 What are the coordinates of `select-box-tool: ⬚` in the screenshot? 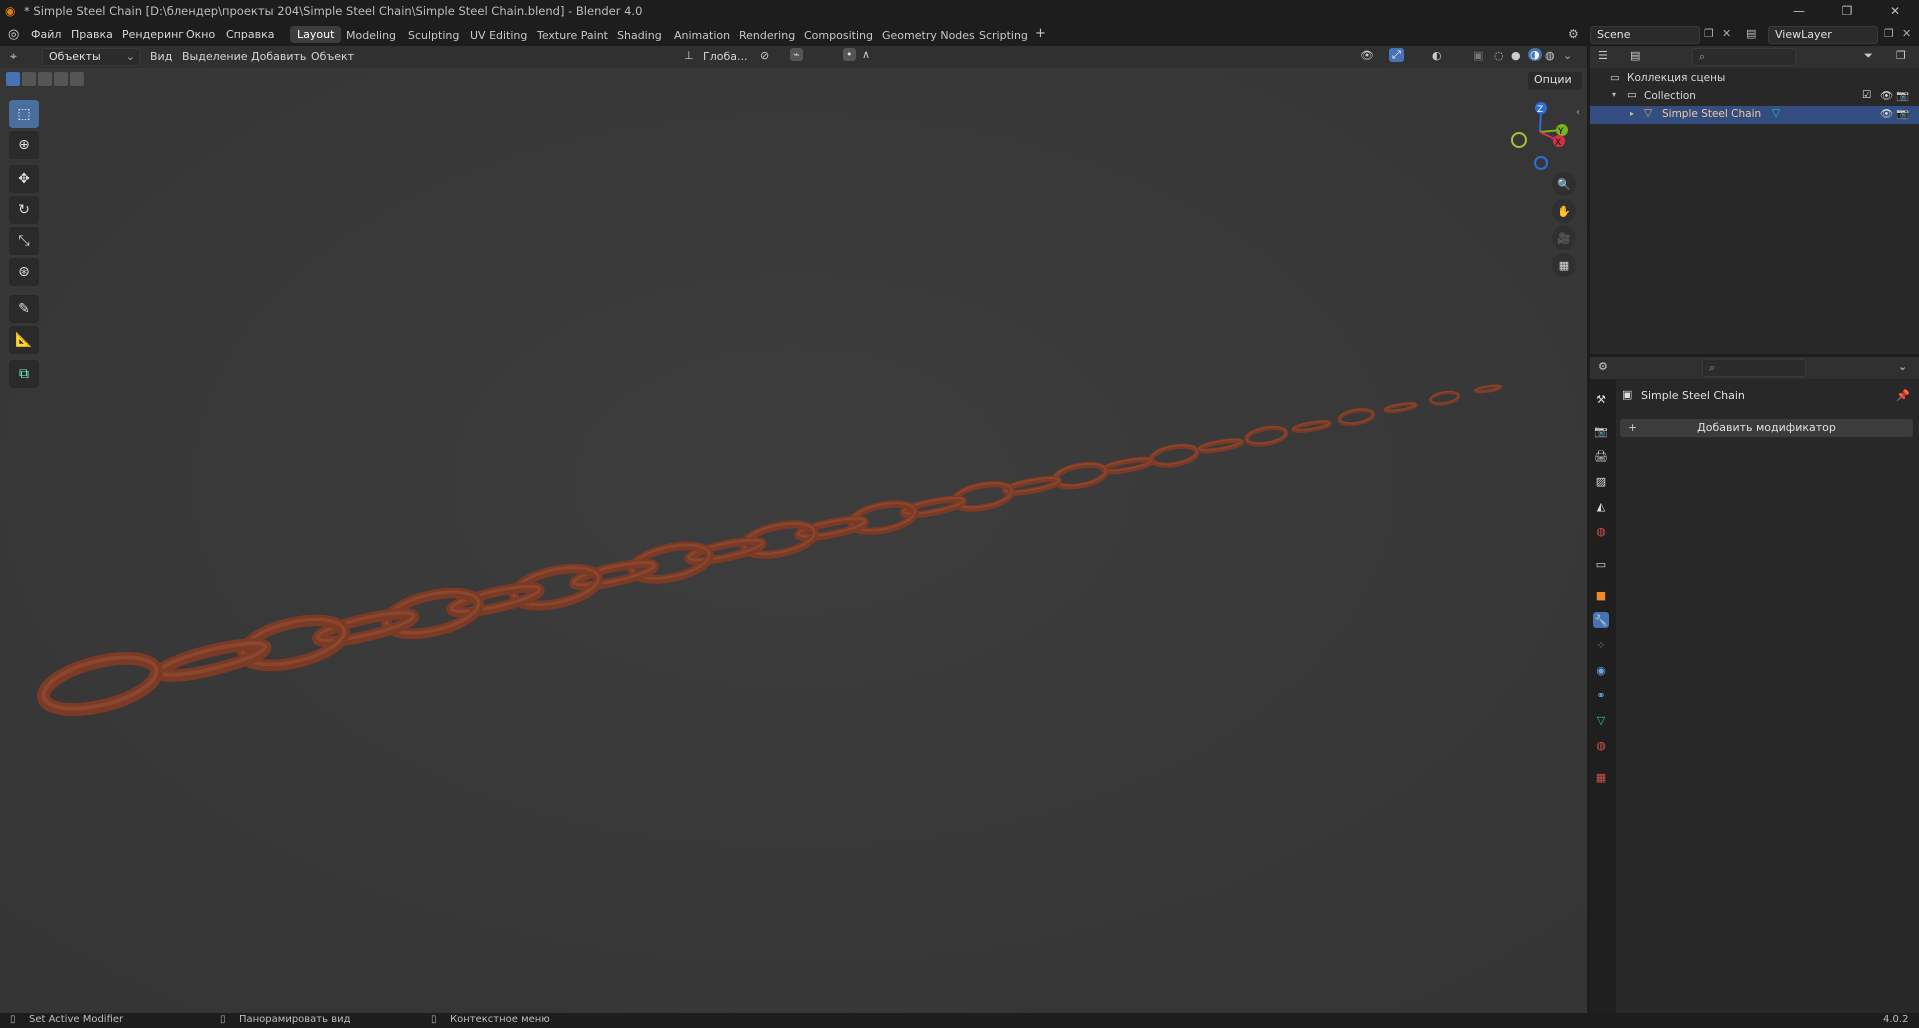 It's located at (24, 114).